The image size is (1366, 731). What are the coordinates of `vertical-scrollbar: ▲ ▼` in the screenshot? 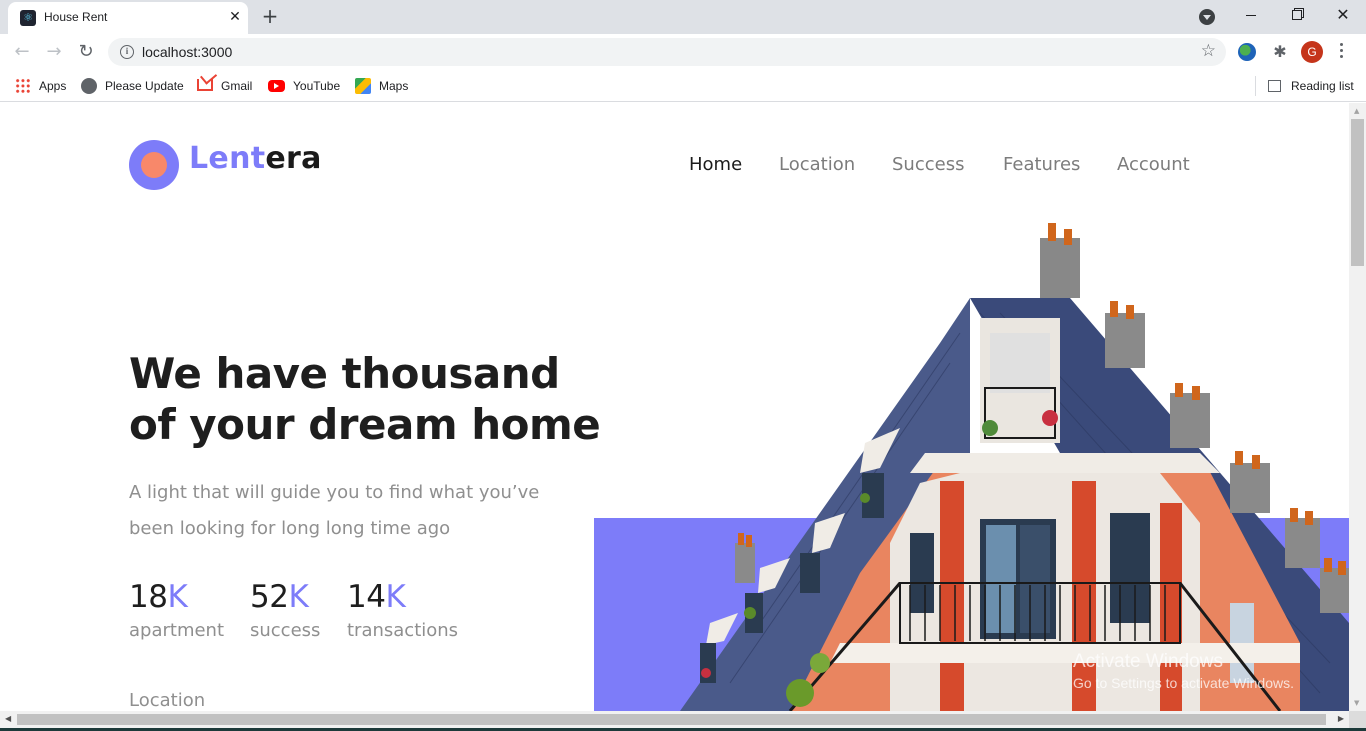 It's located at (1357, 407).